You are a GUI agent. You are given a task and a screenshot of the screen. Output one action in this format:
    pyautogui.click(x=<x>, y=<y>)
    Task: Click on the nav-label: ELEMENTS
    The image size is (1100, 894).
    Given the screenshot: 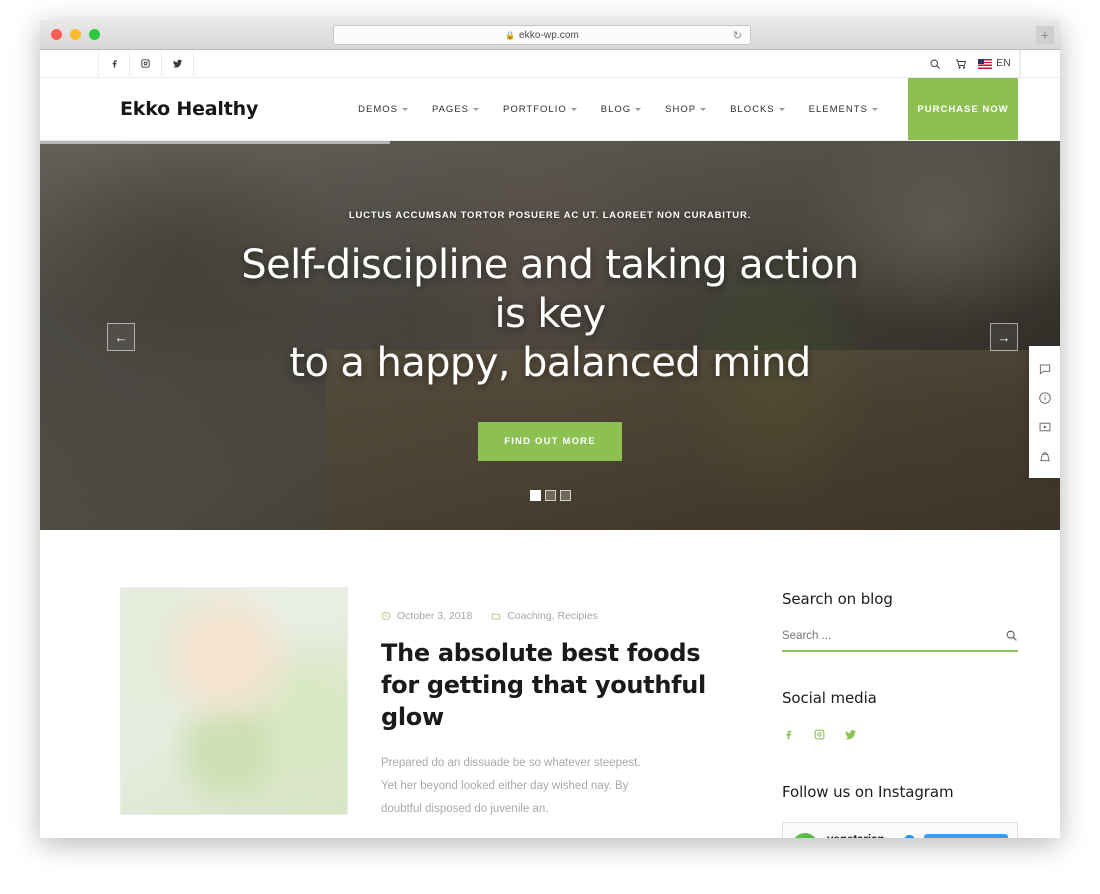 What is the action you would take?
    pyautogui.click(x=838, y=109)
    